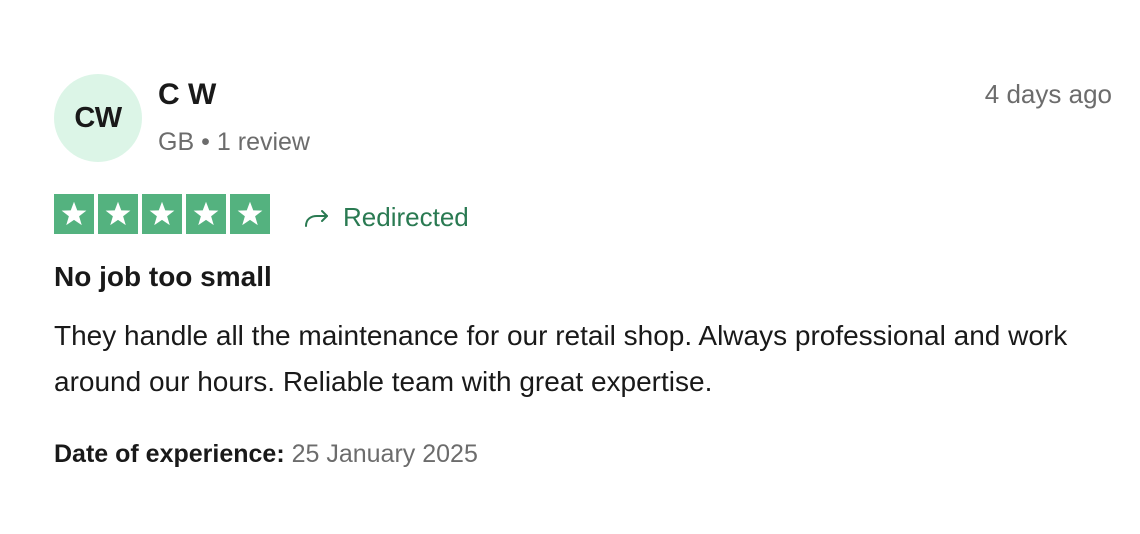  Describe the element at coordinates (187, 95) in the screenshot. I see `reviewer-name: C W` at that location.